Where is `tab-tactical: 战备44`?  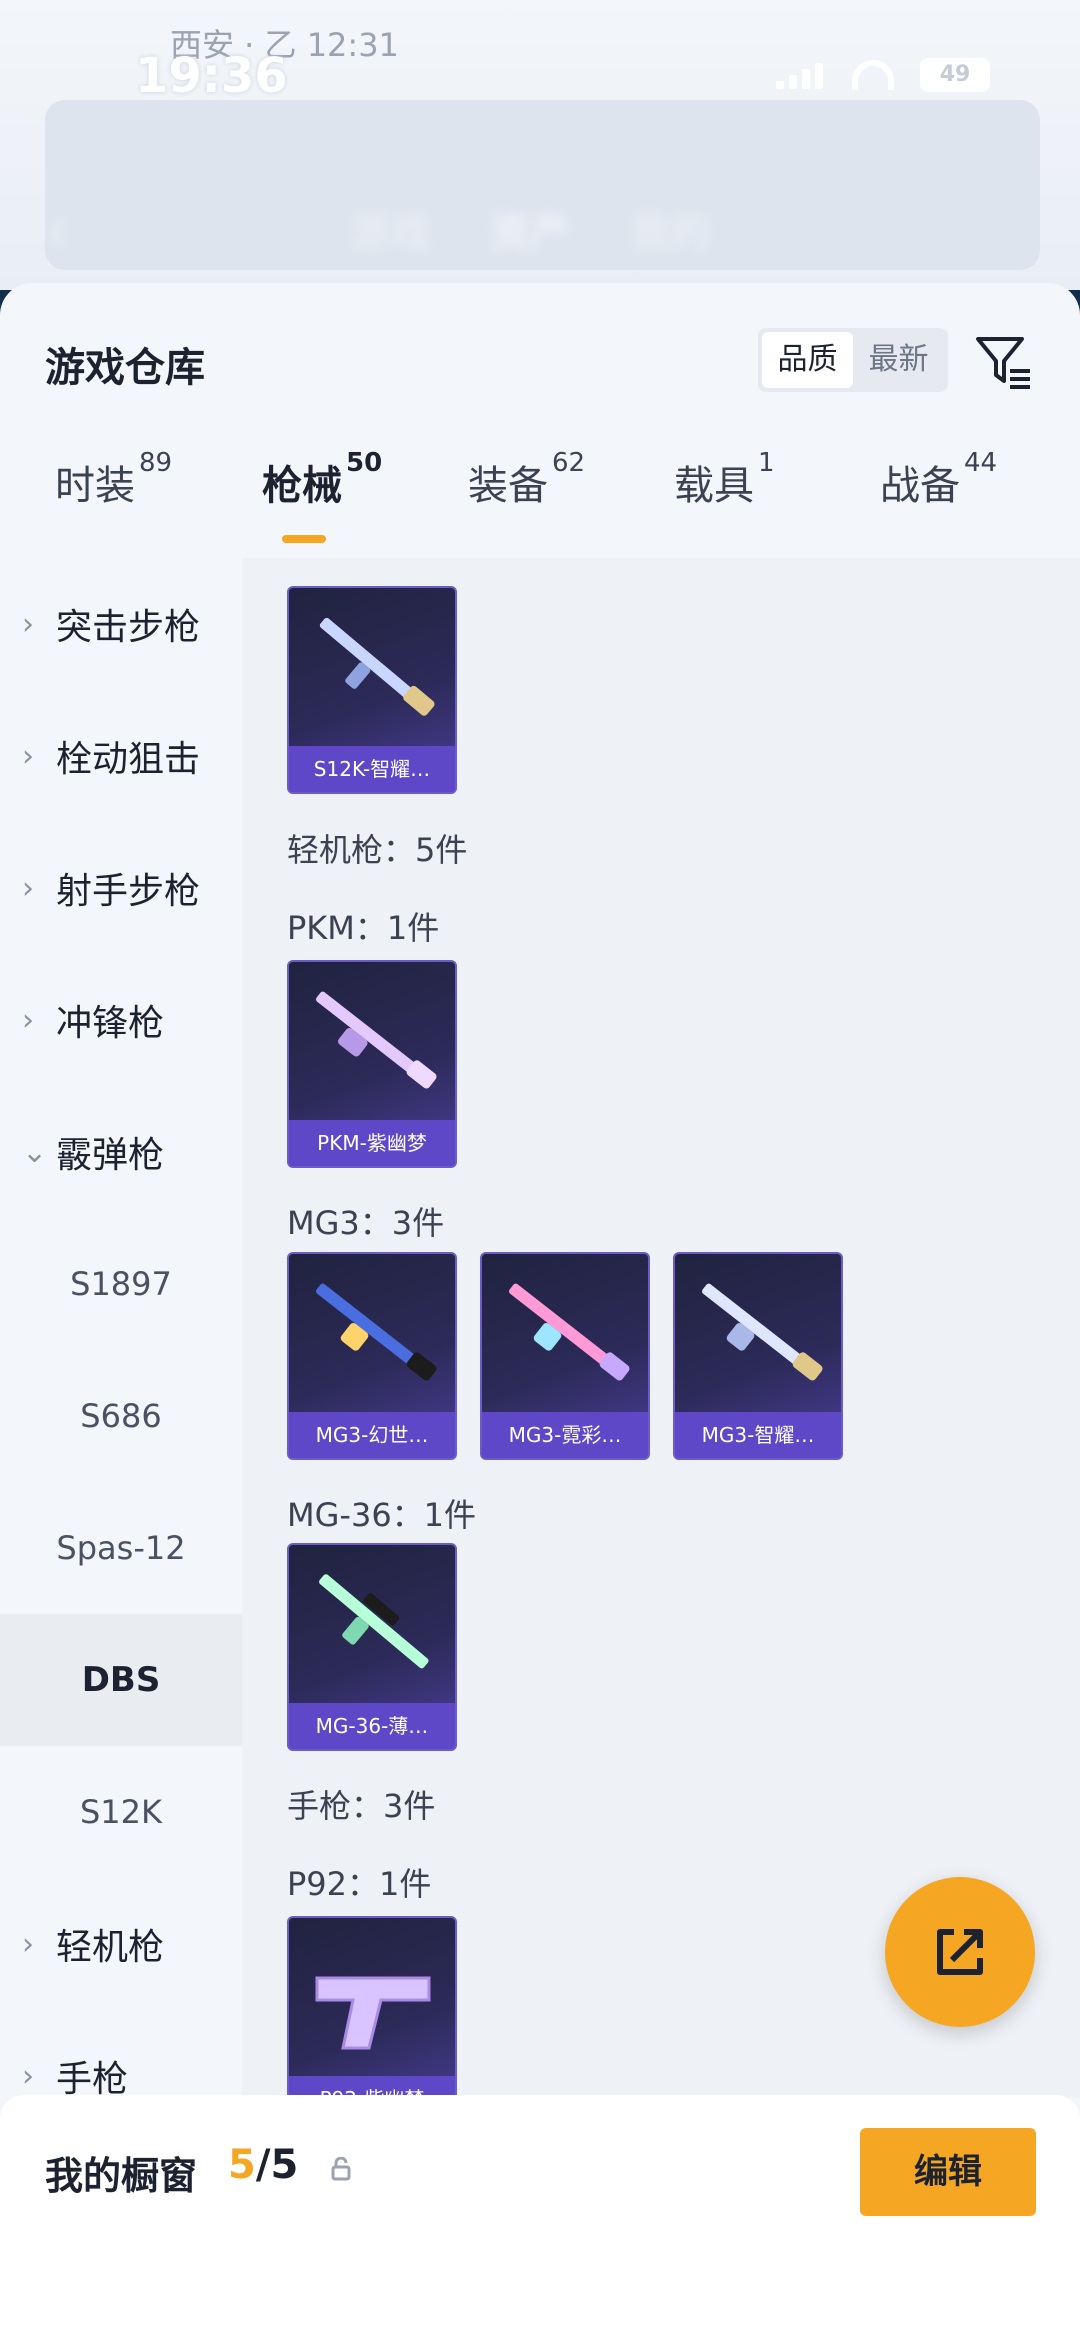 tab-tactical: 战备44 is located at coordinates (938, 479).